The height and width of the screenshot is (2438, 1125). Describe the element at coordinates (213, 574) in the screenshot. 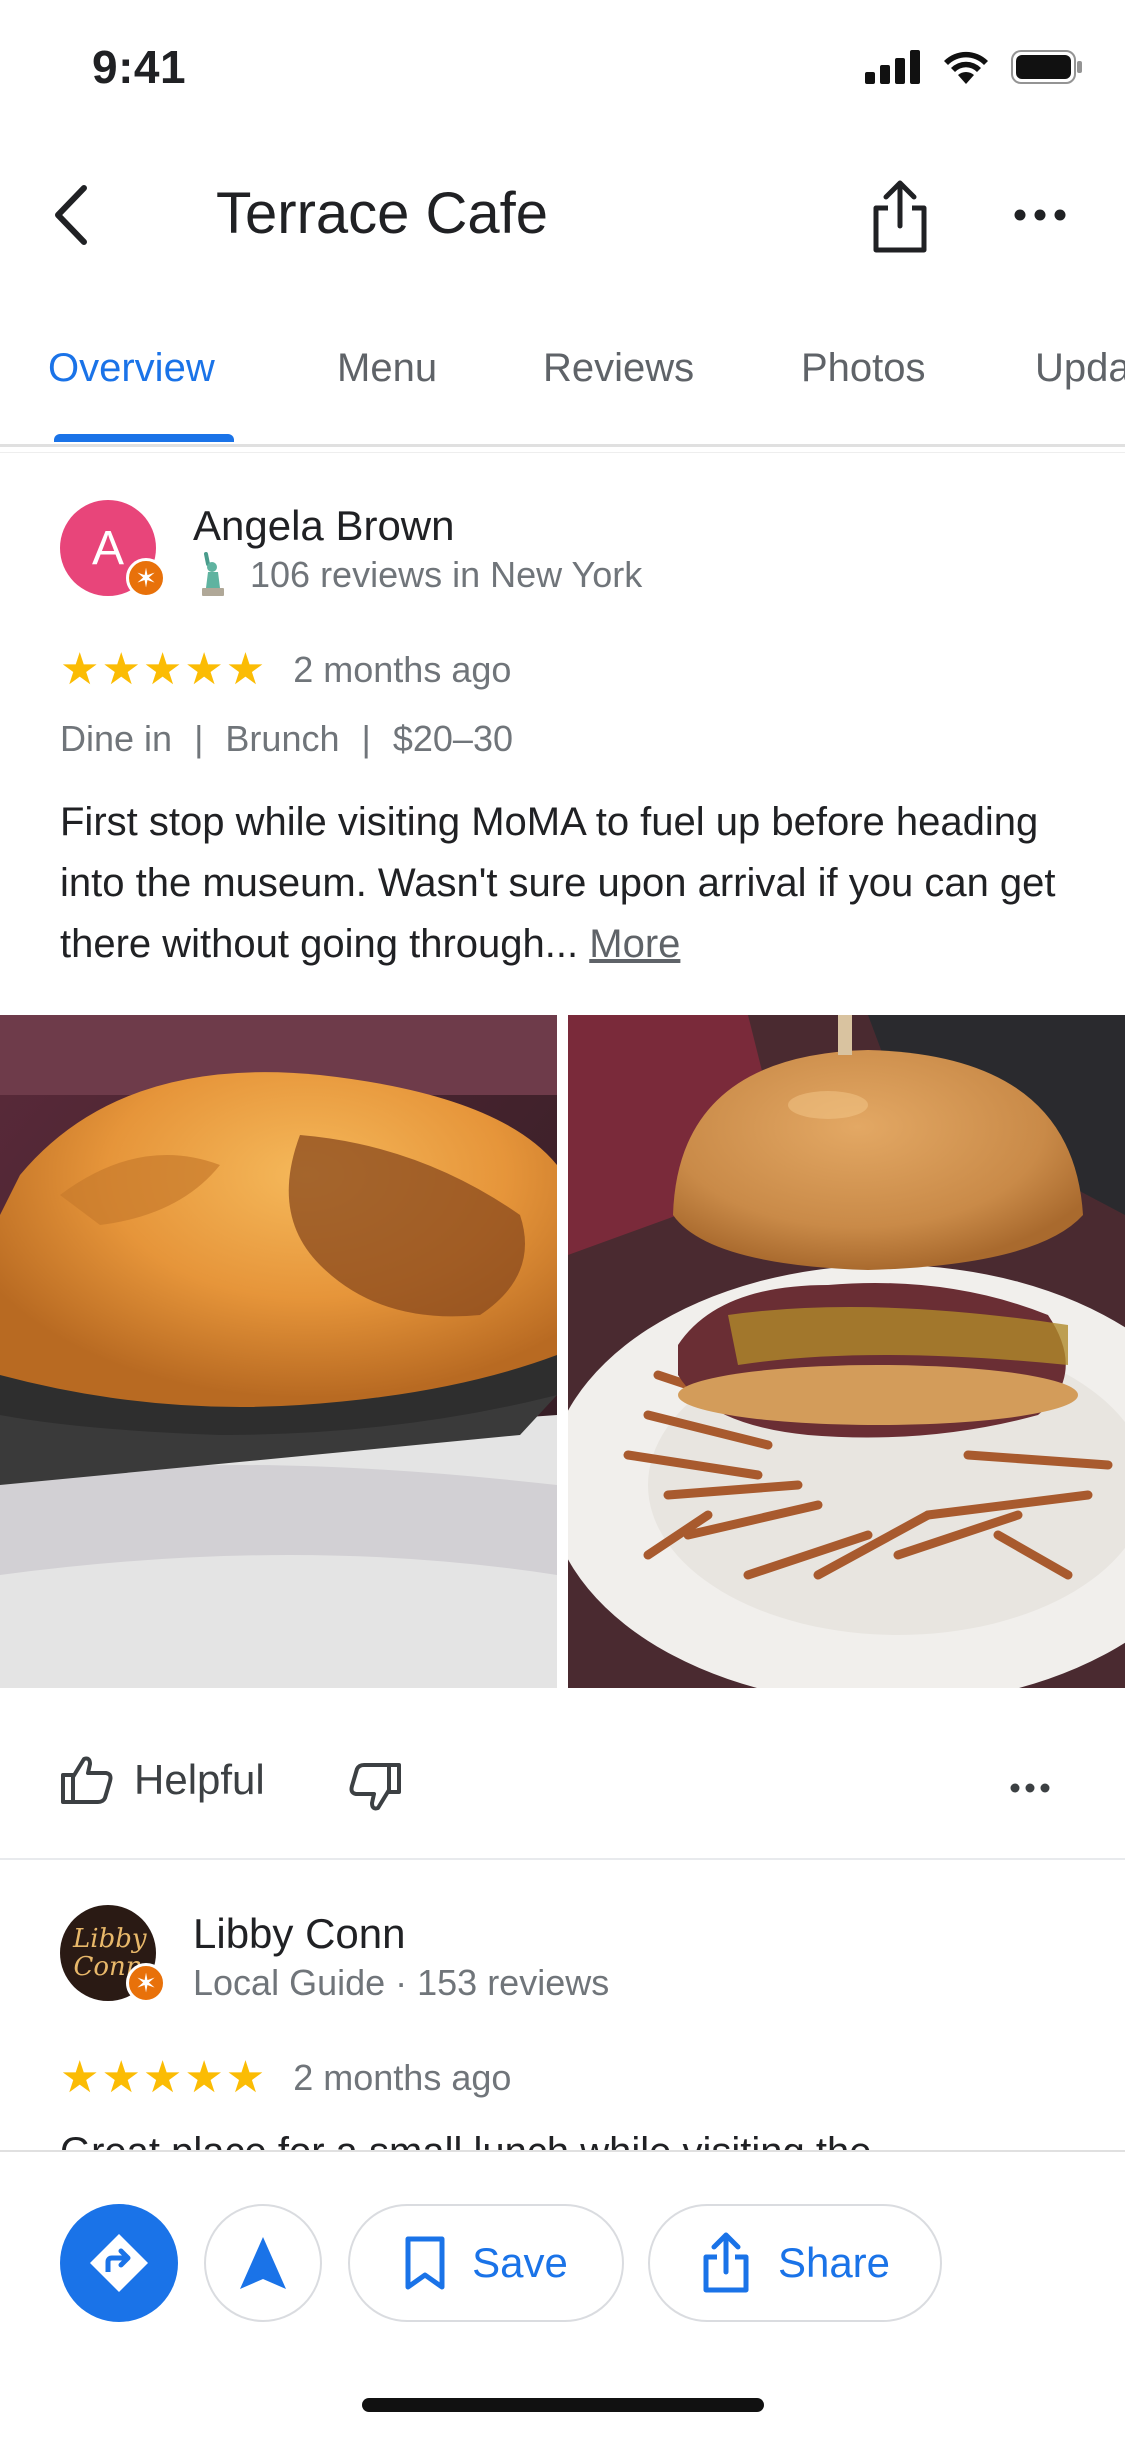

I see `statue-of-liberty-icon` at that location.